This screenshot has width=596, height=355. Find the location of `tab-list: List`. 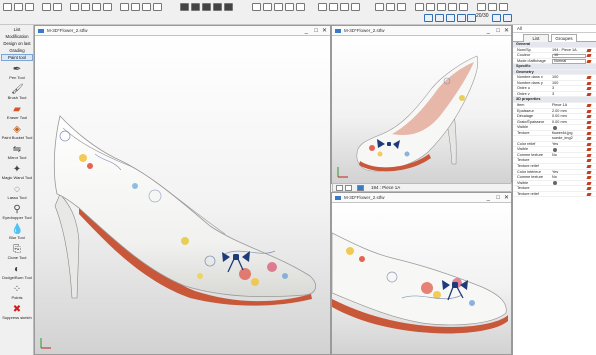

tab-list: List is located at coordinates (536, 38).